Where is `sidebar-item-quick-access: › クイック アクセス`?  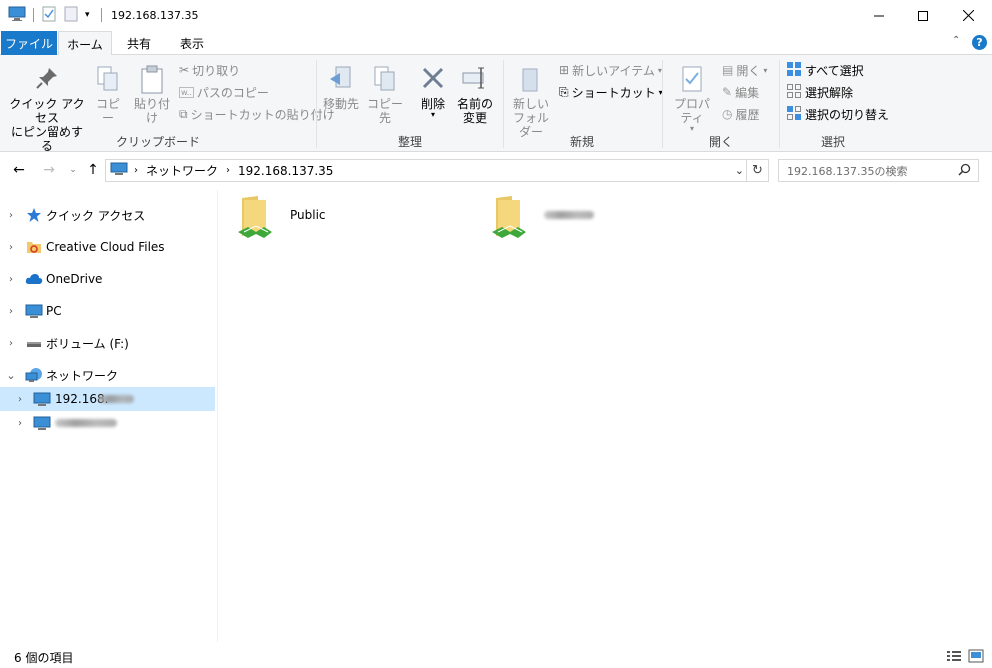 sidebar-item-quick-access: › クイック アクセス is located at coordinates (107, 215).